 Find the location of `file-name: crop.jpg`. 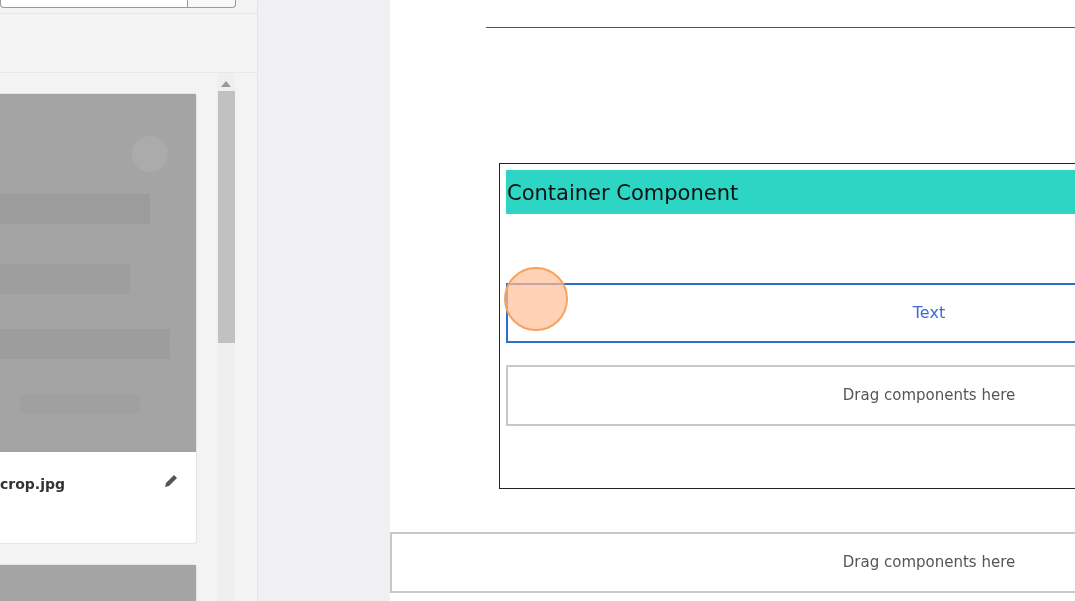

file-name: crop.jpg is located at coordinates (32, 484).